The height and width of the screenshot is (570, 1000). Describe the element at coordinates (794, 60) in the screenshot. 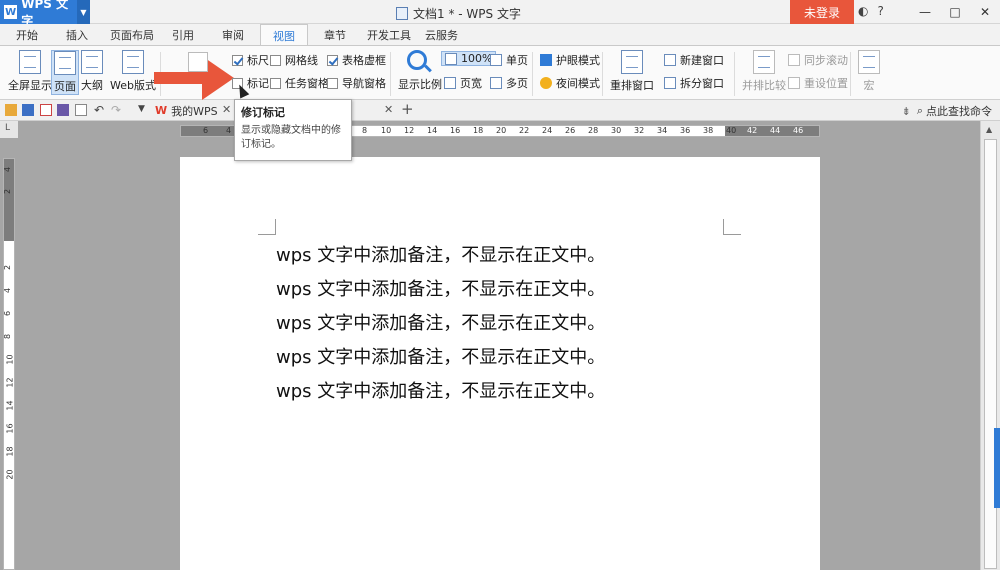

I see `sync-scroll-icon` at that location.